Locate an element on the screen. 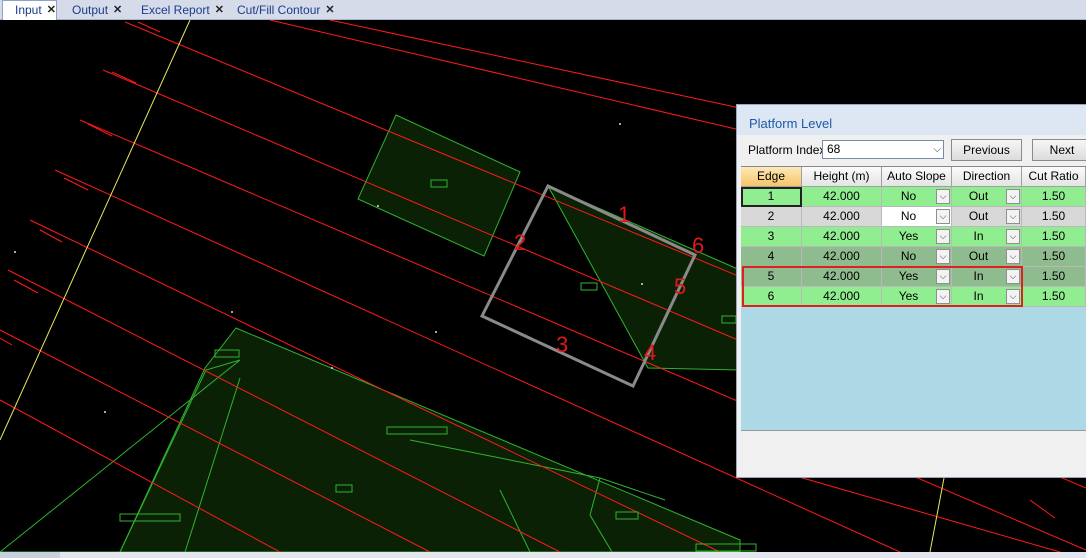 The height and width of the screenshot is (558, 1086). tab-input: Input ✕ is located at coordinates (29, 10).